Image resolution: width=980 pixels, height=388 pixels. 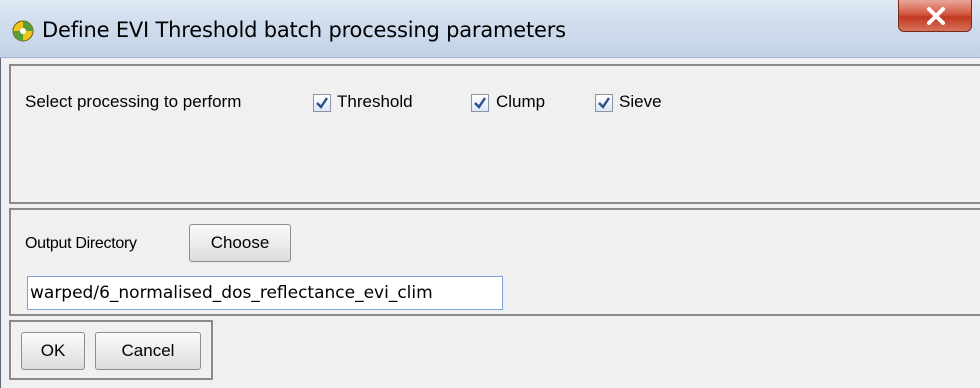 I want to click on action-panel: OK Cancel, so click(x=111, y=350).